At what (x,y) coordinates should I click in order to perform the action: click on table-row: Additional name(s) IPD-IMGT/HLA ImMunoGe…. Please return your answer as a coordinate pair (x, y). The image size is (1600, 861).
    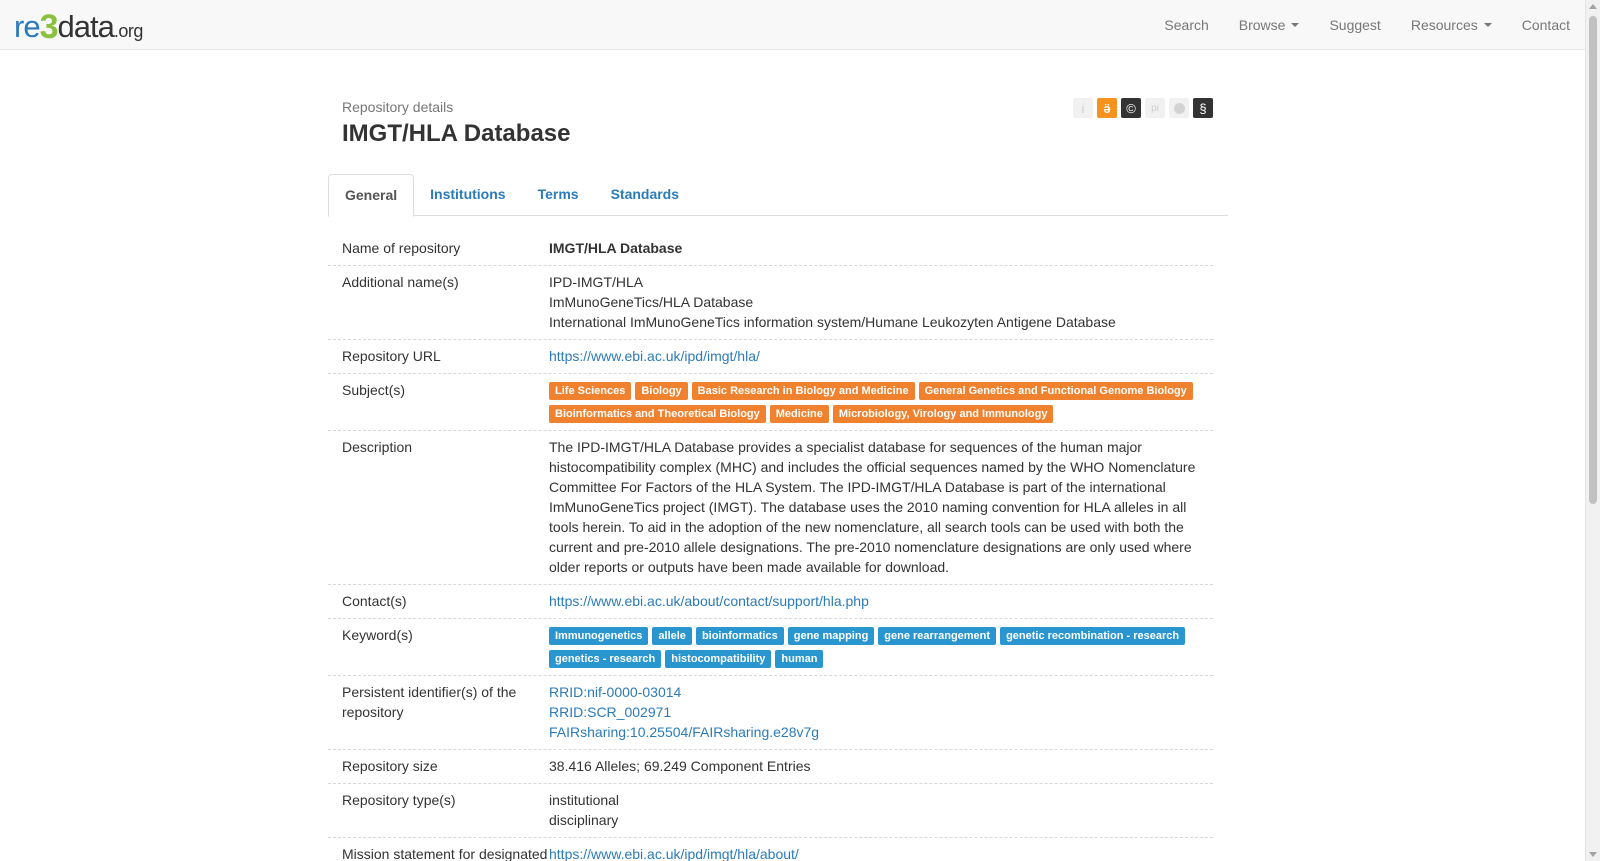
    Looking at the image, I should click on (770, 303).